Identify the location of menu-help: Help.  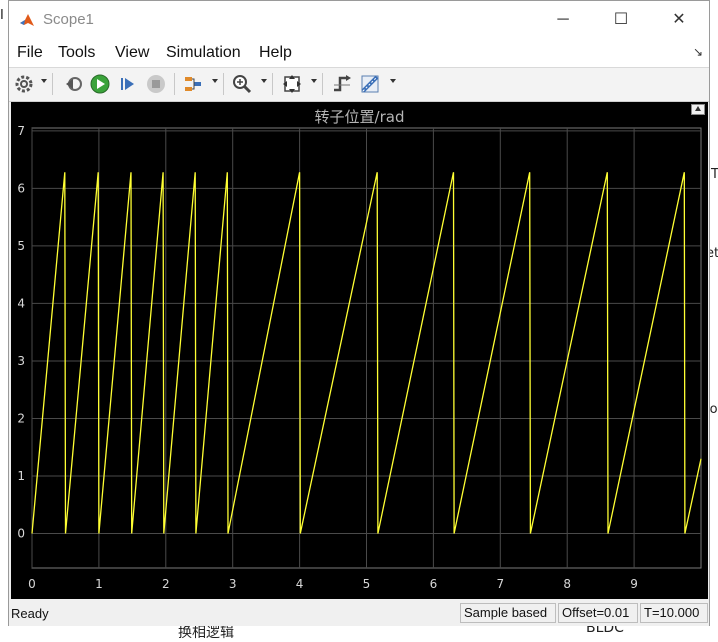
(275, 53).